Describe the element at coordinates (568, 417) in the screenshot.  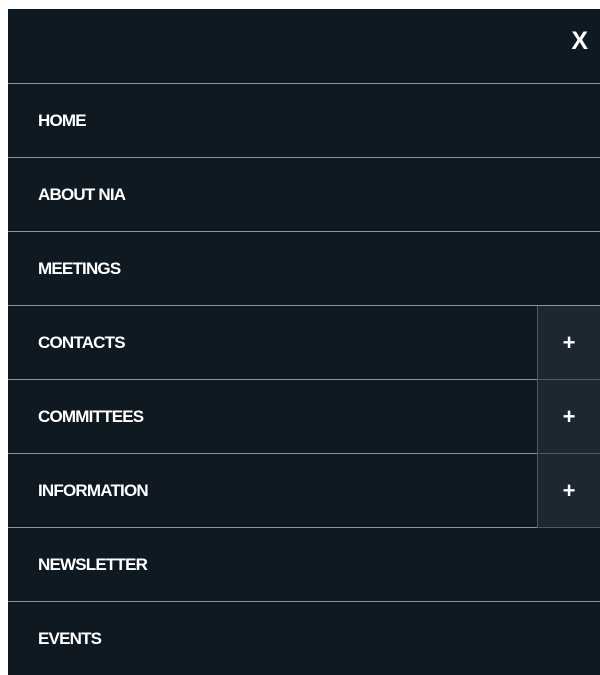
I see `expand-committees-button: +` at that location.